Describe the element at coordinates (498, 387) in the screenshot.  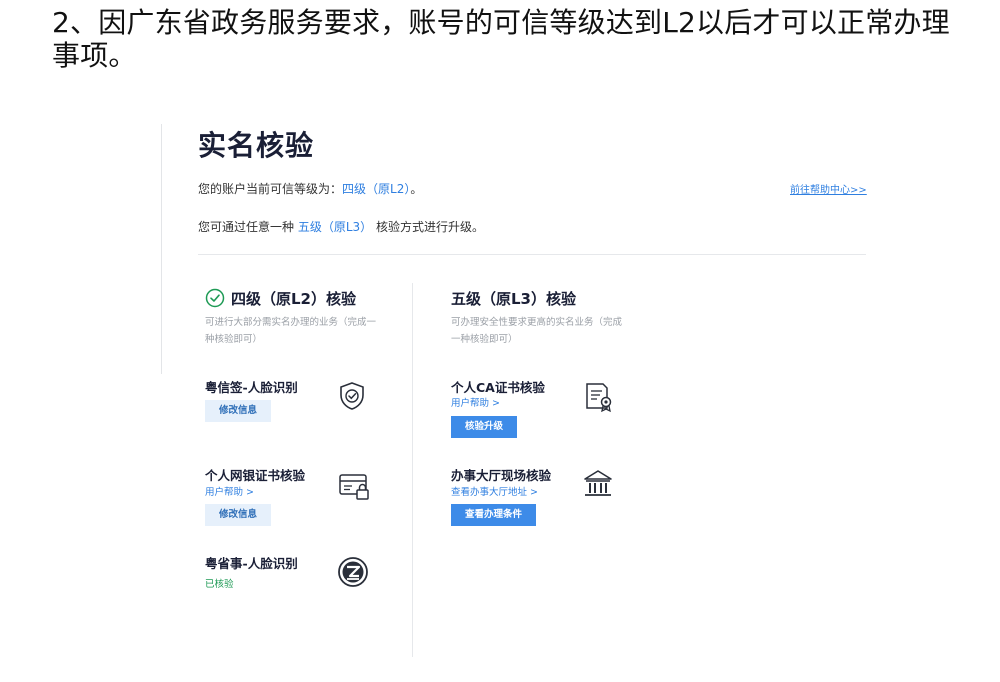
I see `ca-cert-title: 个人CA证书核验` at that location.